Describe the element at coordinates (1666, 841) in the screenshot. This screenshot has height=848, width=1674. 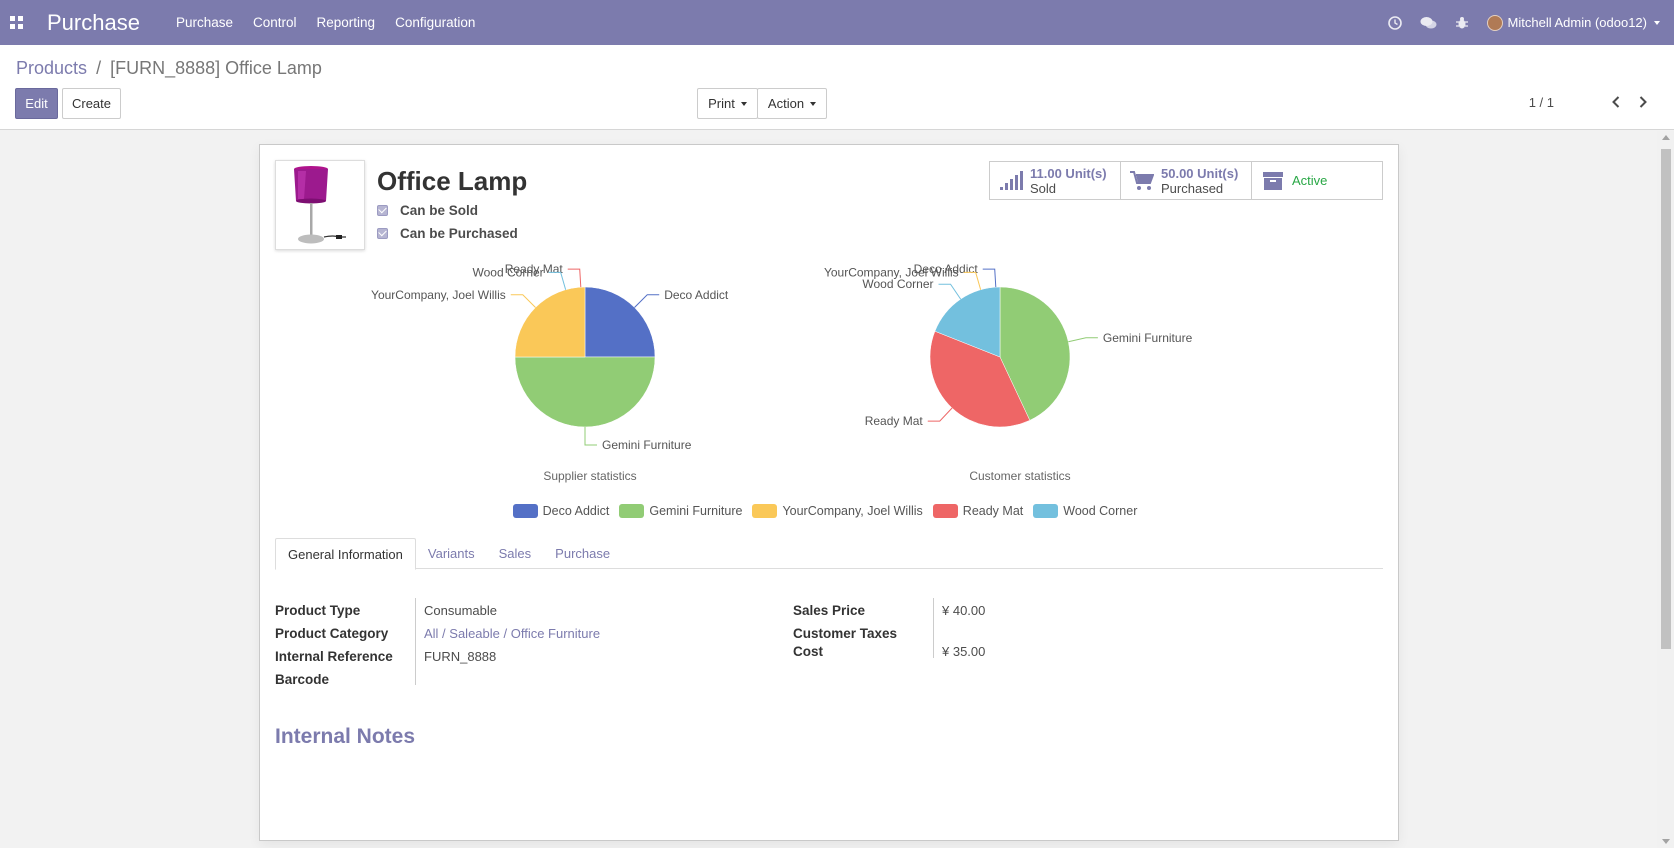
I see `scroll-down-icon` at that location.